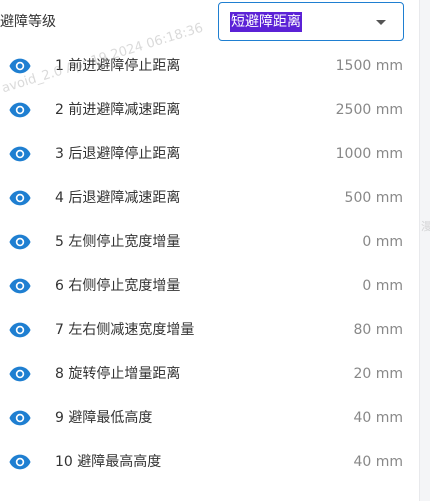 The image size is (430, 501). I want to click on avoidance-level-select: 短避障距离, so click(311, 21).